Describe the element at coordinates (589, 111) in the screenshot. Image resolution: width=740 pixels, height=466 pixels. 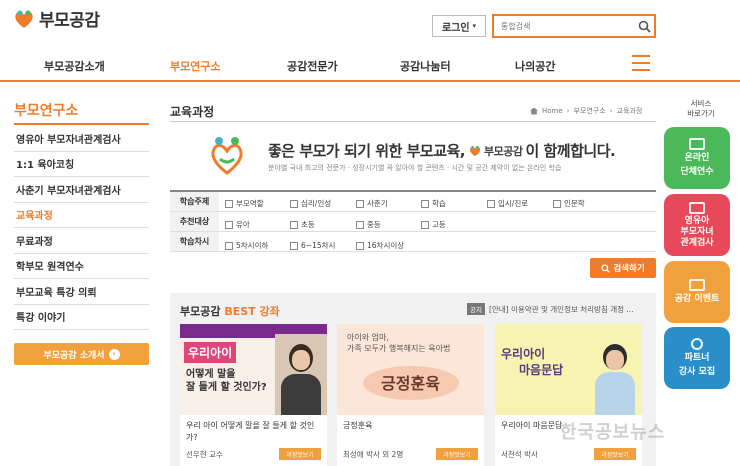
I see `breadcrumb-item: 부모연구소` at that location.